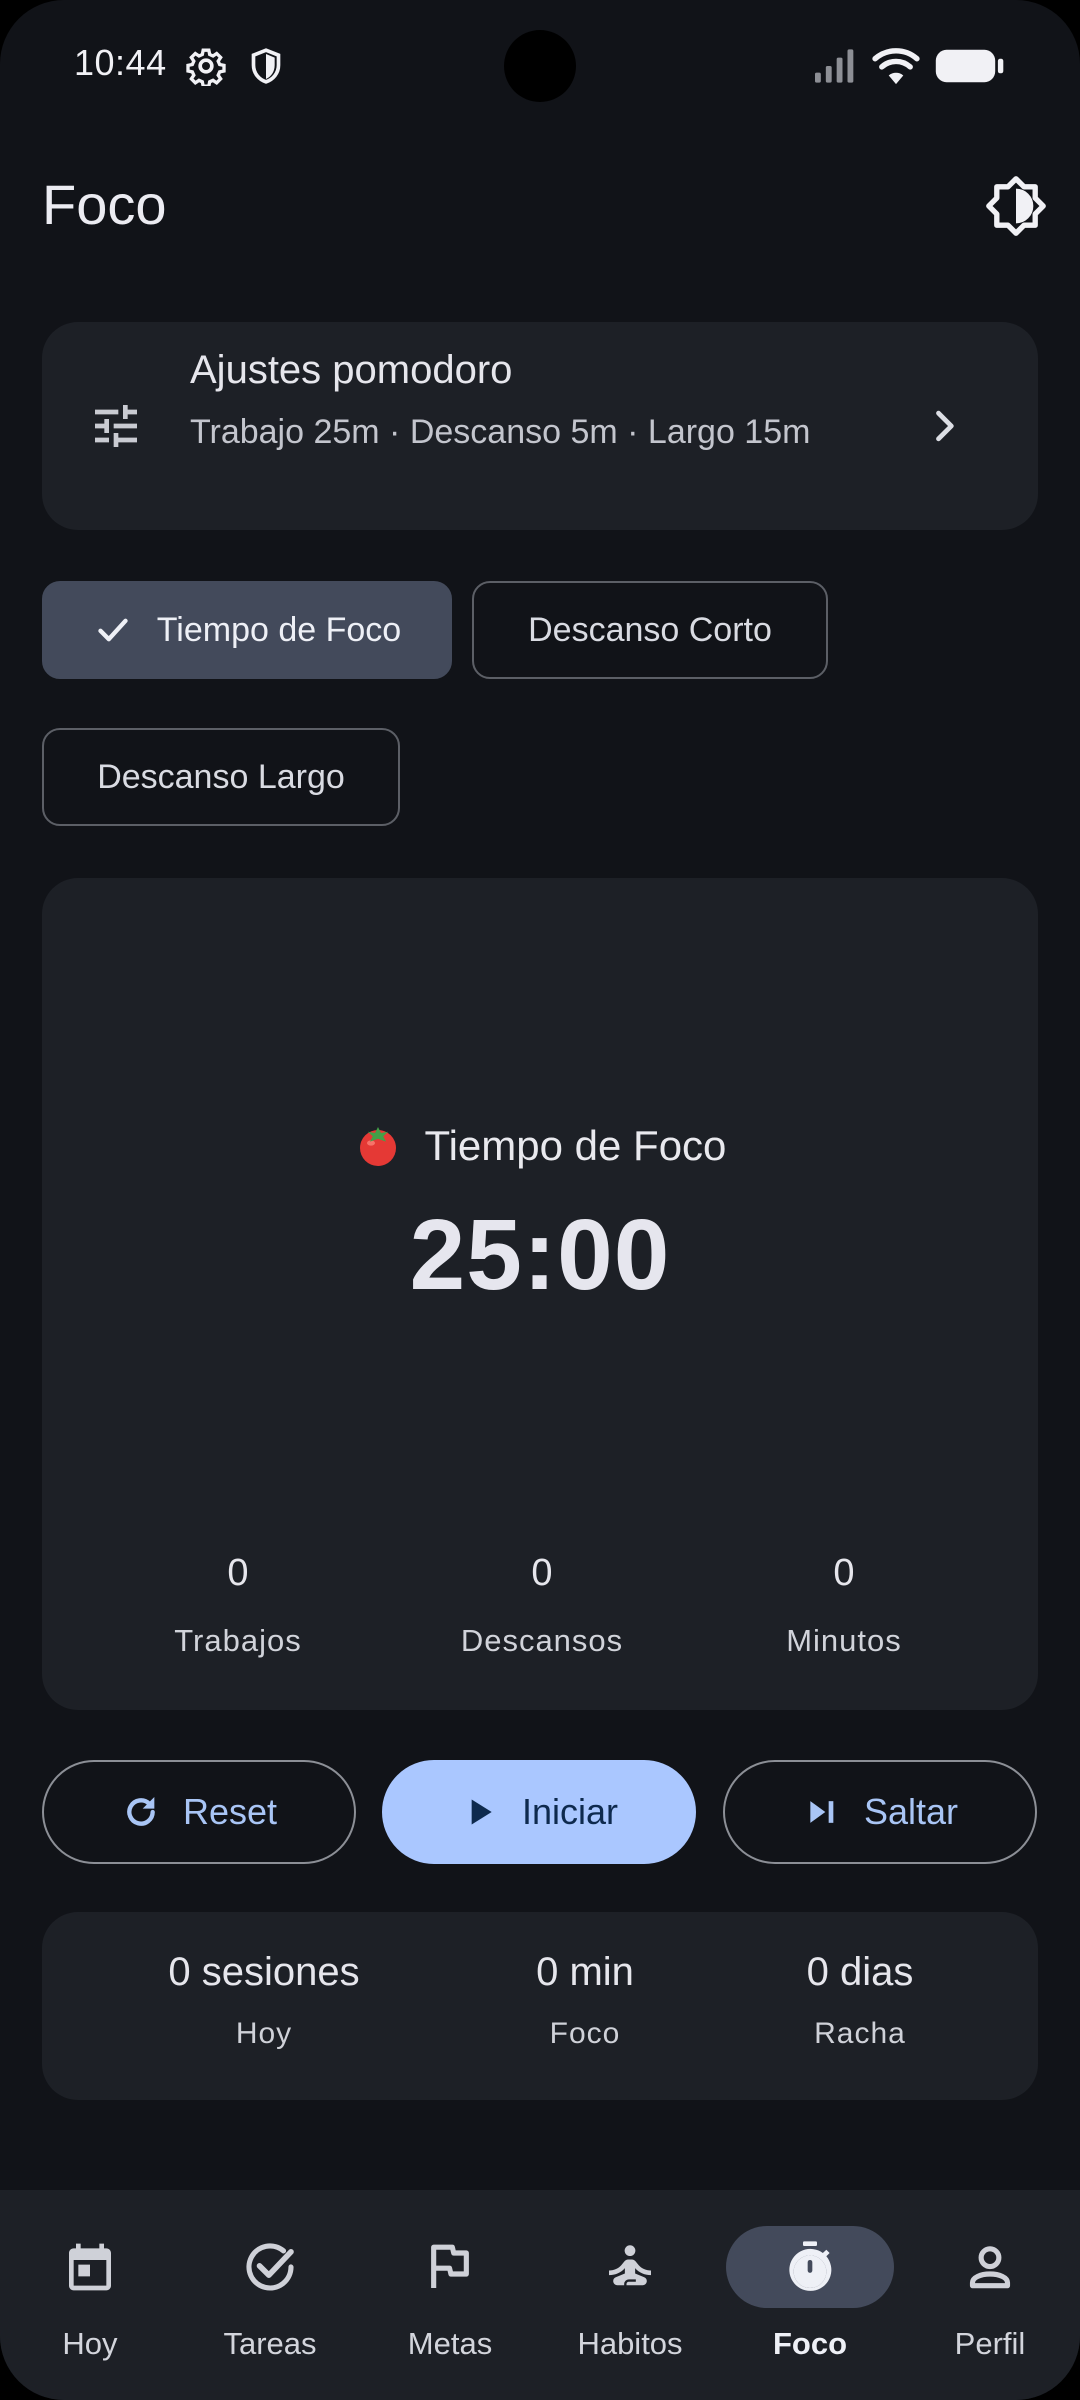 The image size is (1080, 2400). What do you see at coordinates (540, 1255) in the screenshot?
I see `timer-display: 25:00` at bounding box center [540, 1255].